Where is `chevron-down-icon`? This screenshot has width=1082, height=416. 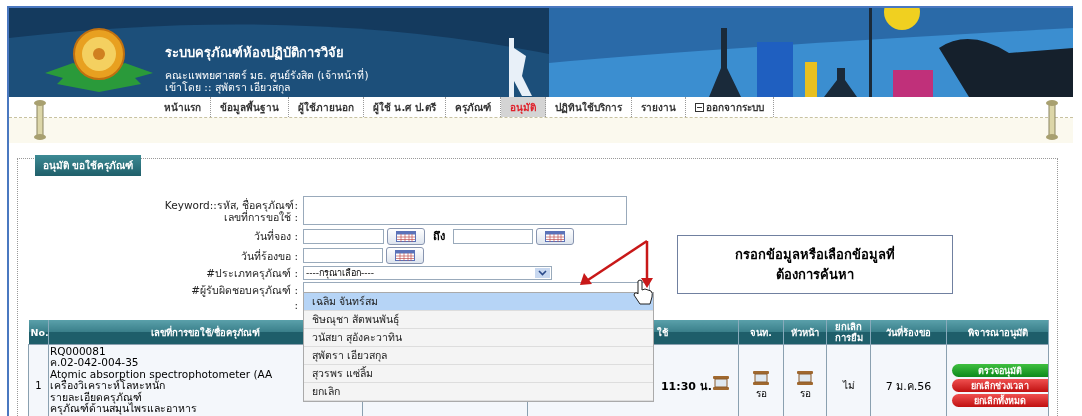 chevron-down-icon is located at coordinates (542, 273).